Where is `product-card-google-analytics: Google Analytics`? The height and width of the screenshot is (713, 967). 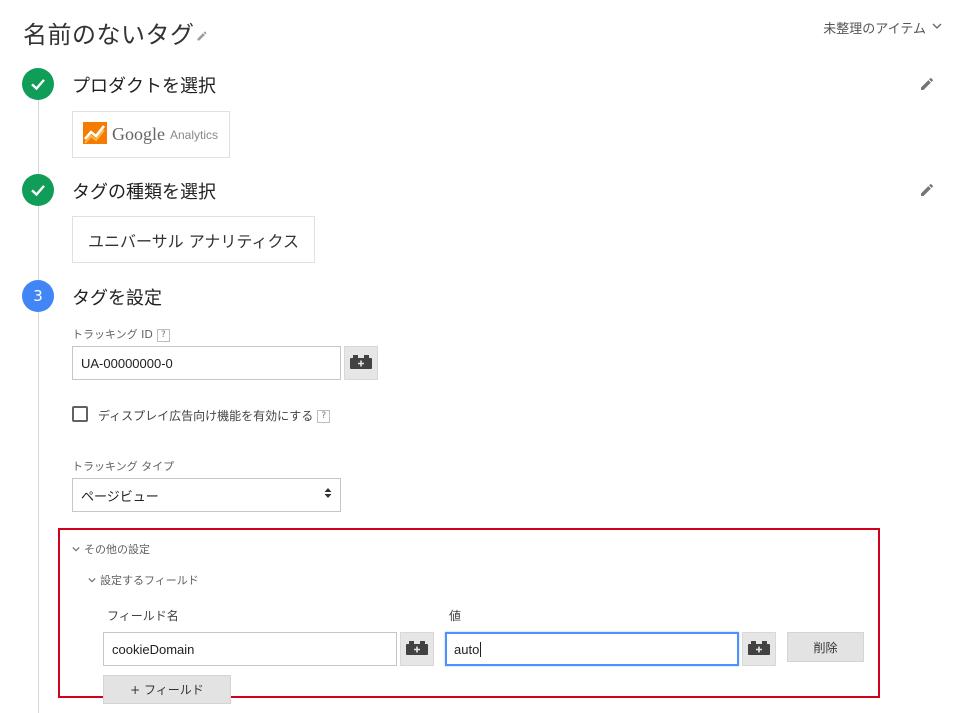
product-card-google-analytics: Google Analytics is located at coordinates (151, 134).